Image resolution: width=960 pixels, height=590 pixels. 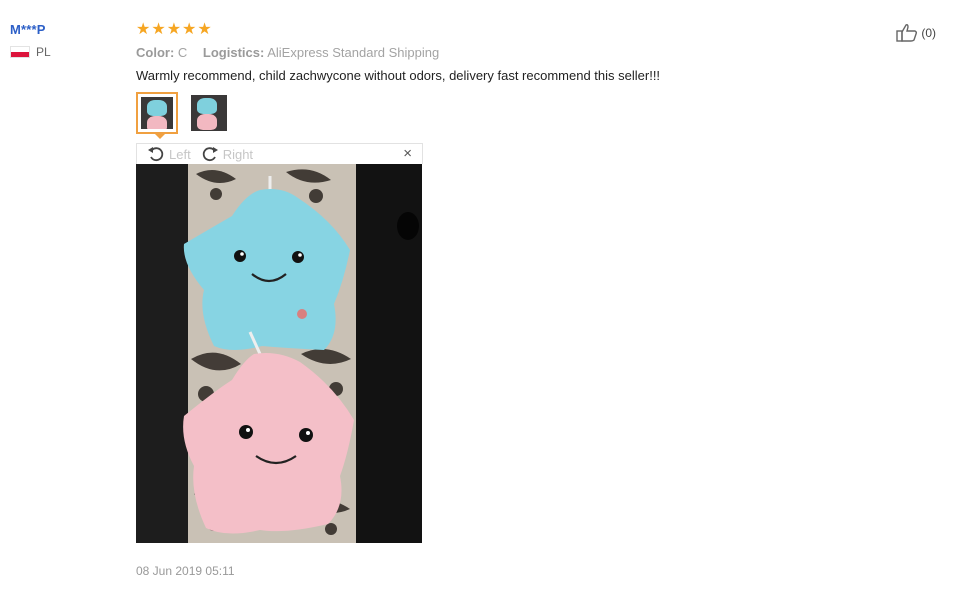 What do you see at coordinates (182, 52) in the screenshot?
I see `color-value: C` at bounding box center [182, 52].